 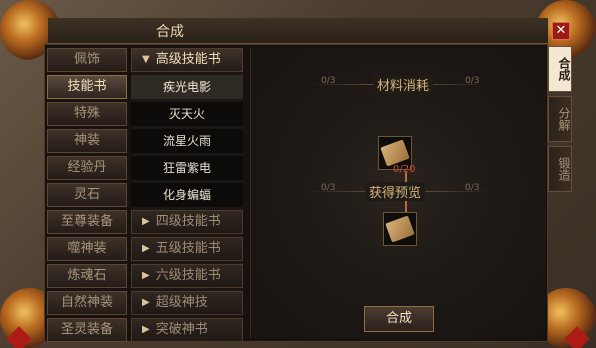 I want to click on category-item-10: 圣灵装备, so click(x=87, y=330).